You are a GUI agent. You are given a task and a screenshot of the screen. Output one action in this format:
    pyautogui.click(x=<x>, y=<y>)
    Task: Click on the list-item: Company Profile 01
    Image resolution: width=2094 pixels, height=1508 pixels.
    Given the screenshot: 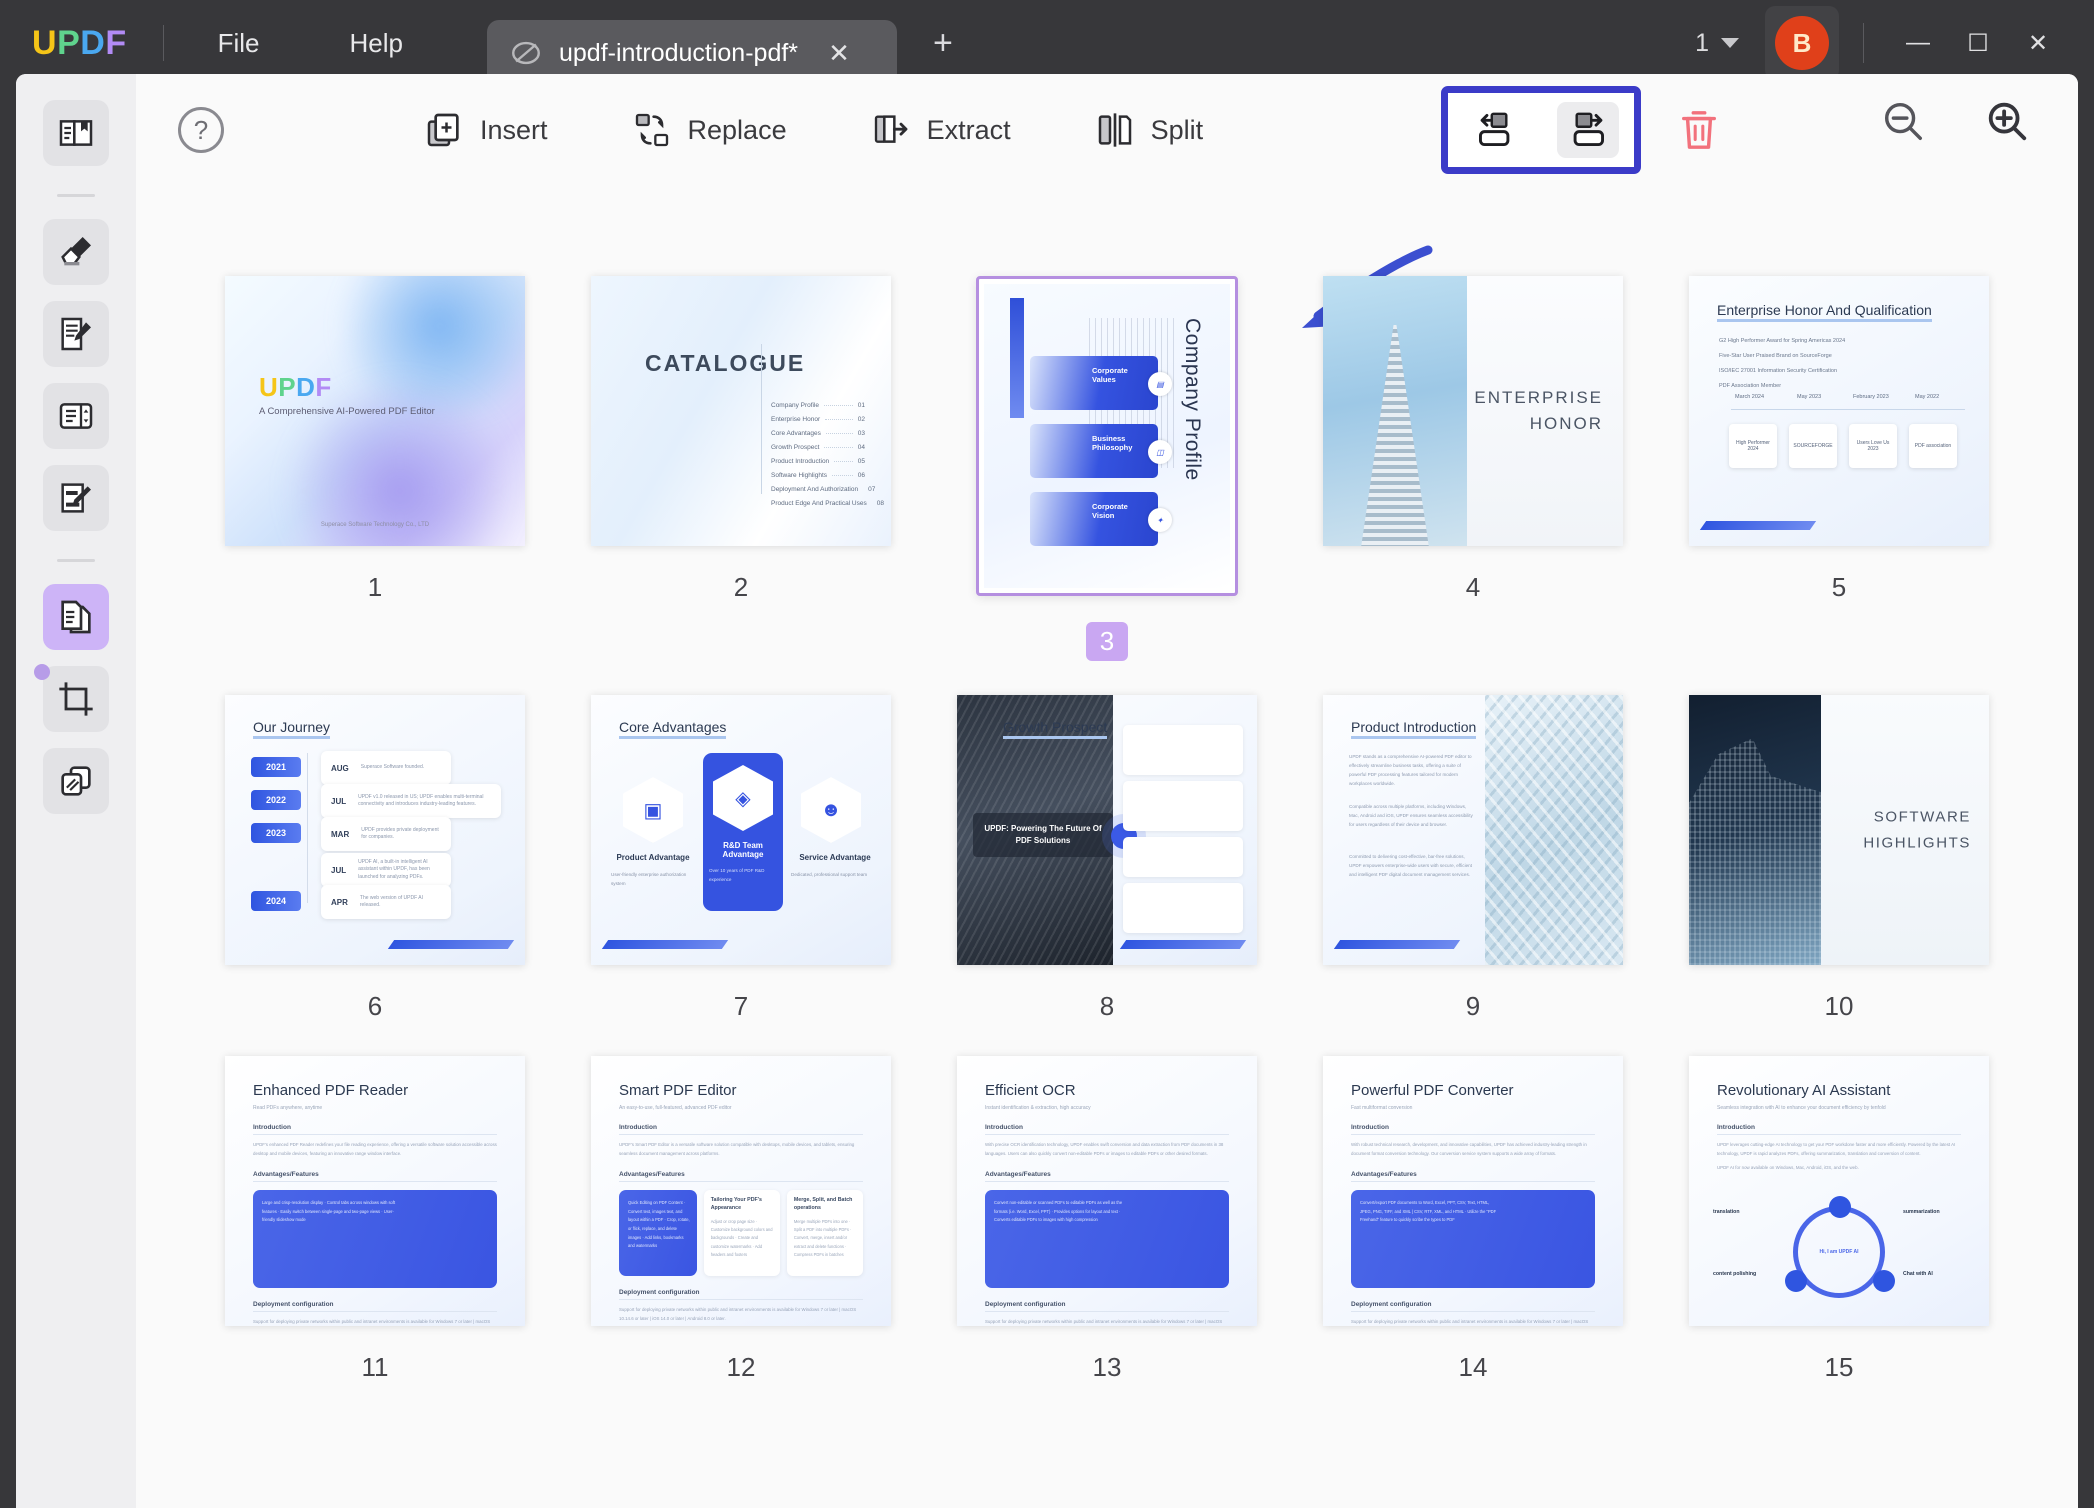 What is the action you would take?
    pyautogui.click(x=818, y=405)
    